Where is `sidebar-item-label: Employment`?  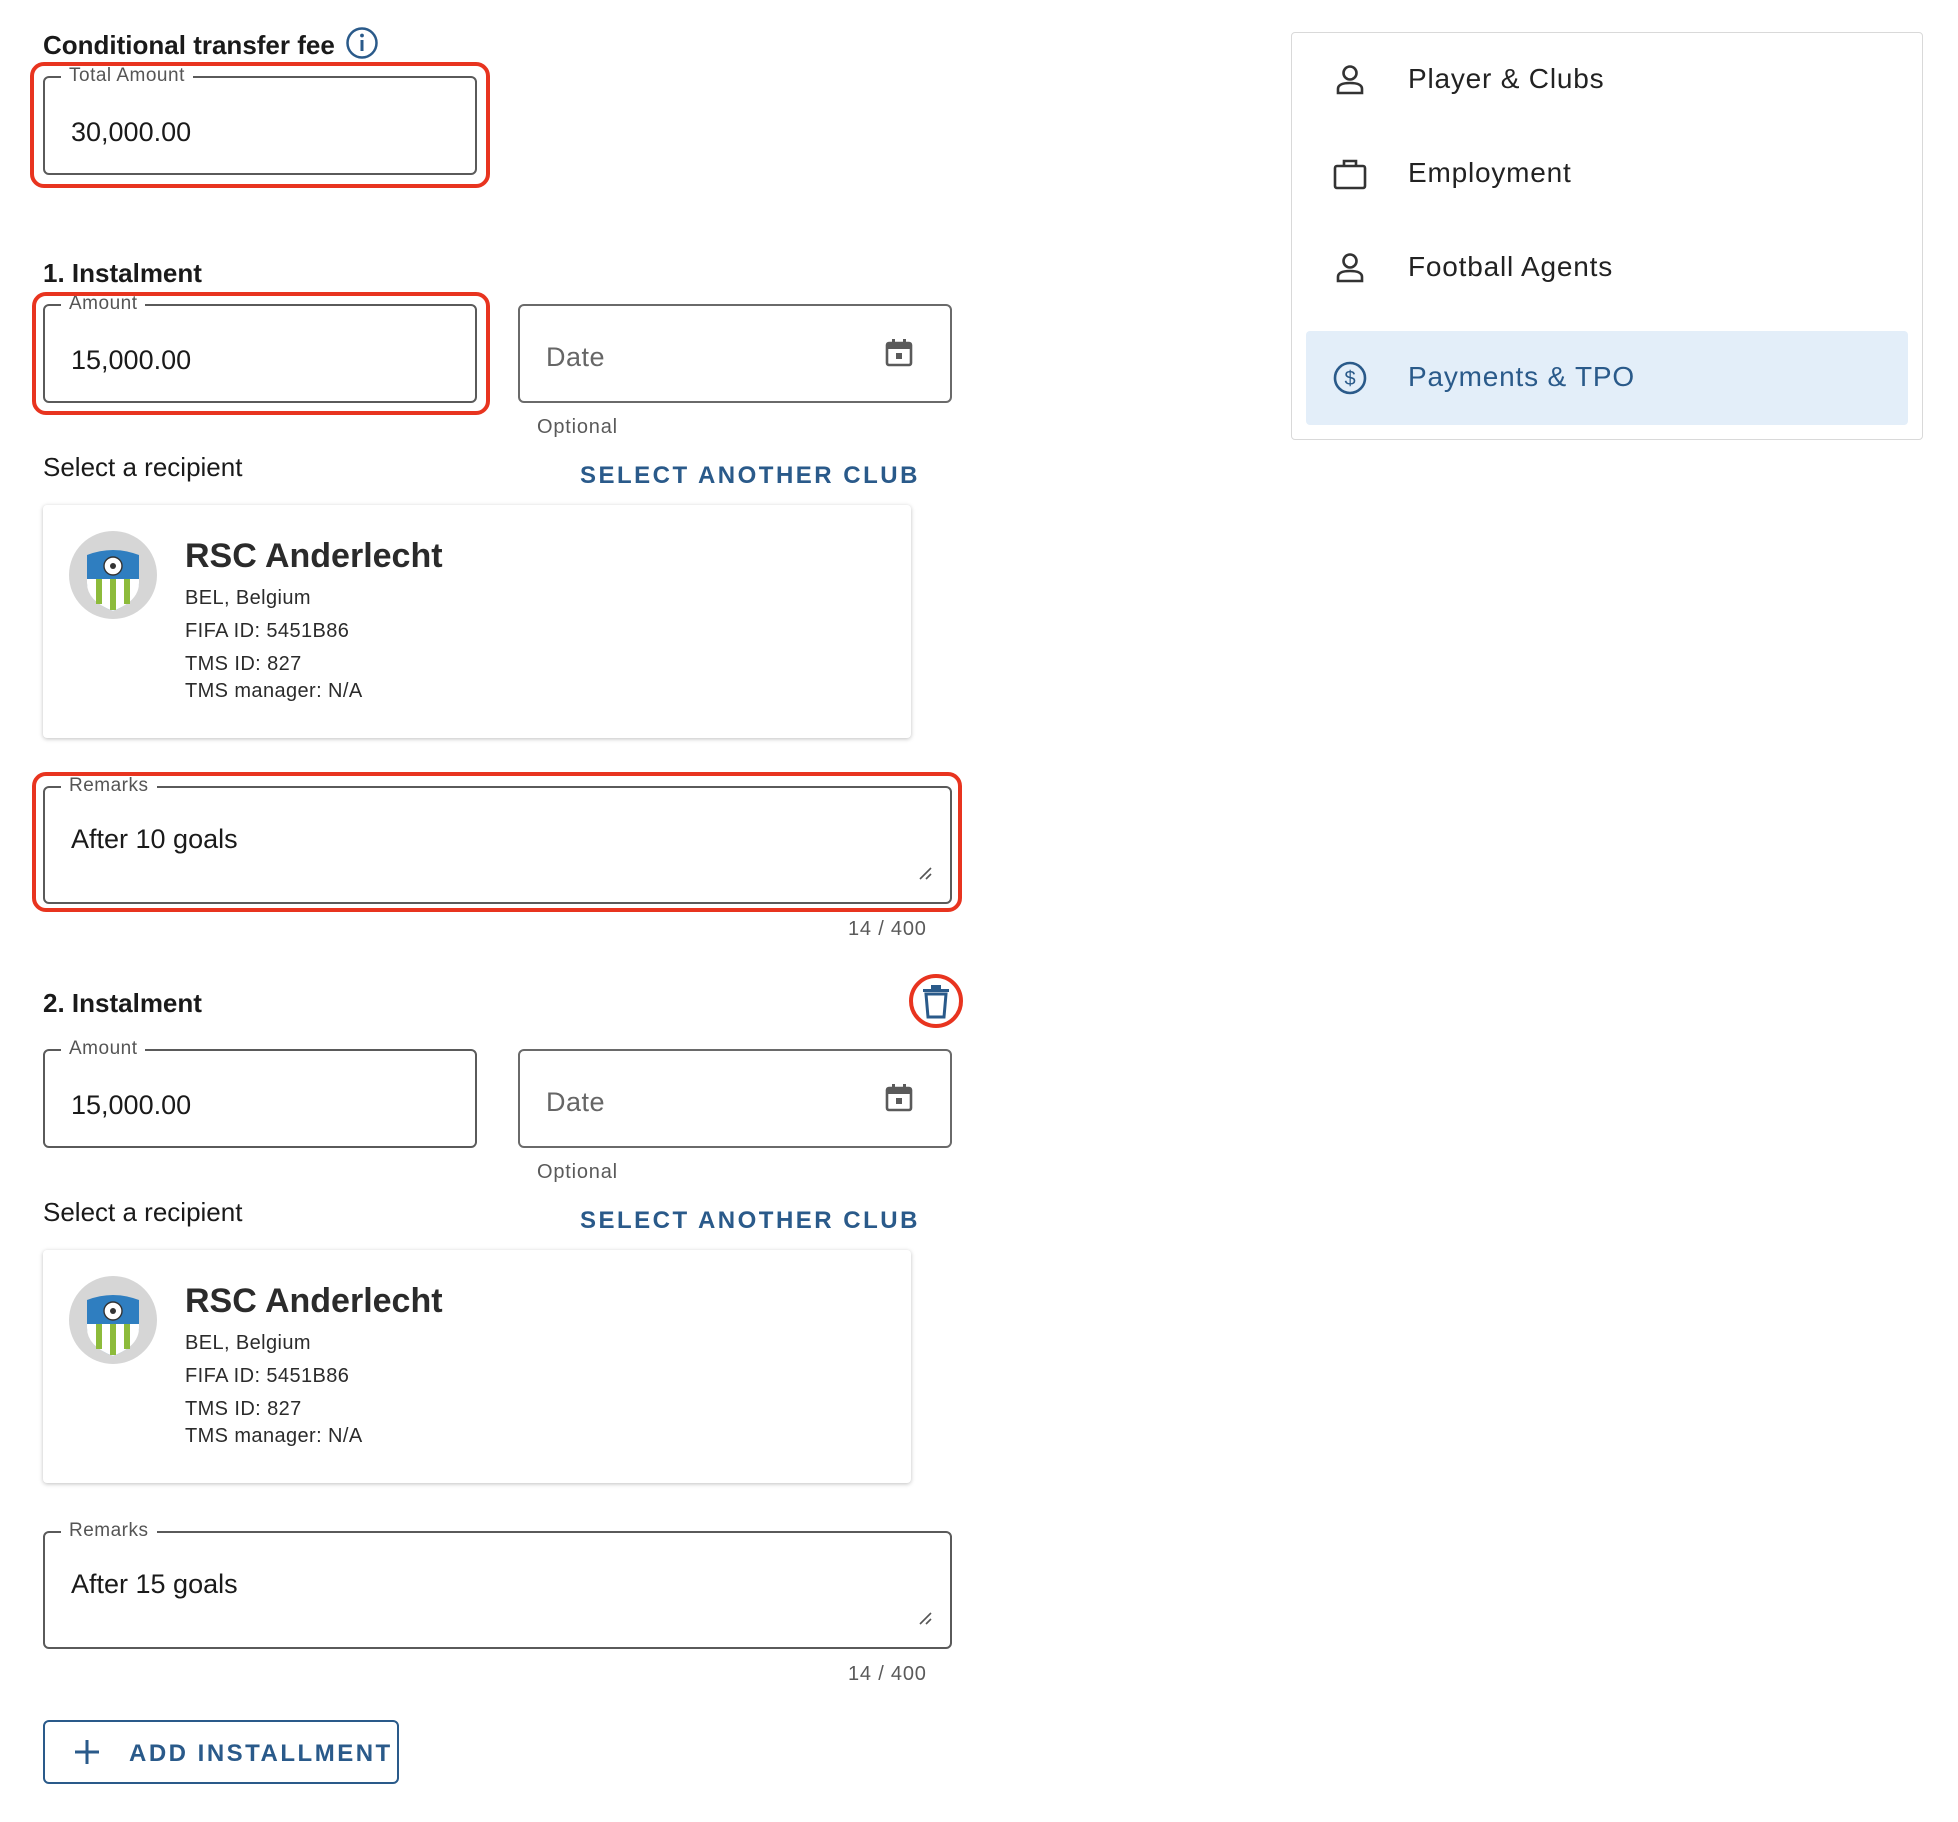 sidebar-item-label: Employment is located at coordinates (1490, 172).